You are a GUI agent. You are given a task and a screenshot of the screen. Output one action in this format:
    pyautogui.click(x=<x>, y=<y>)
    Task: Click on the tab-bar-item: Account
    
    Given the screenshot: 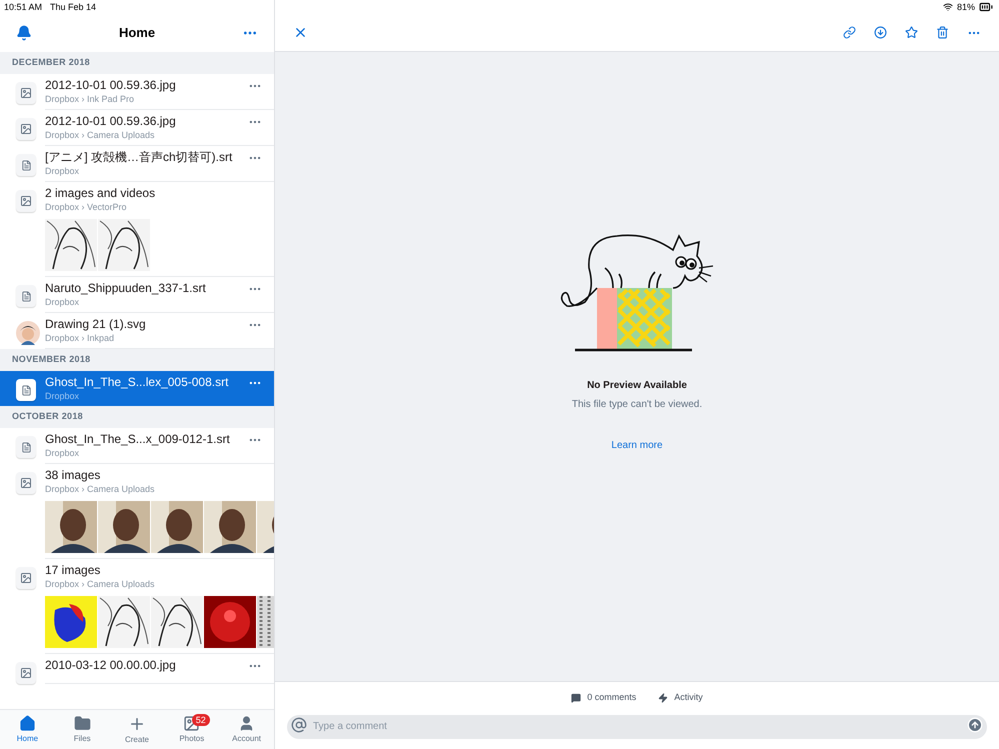 What is the action you would take?
    pyautogui.click(x=246, y=729)
    